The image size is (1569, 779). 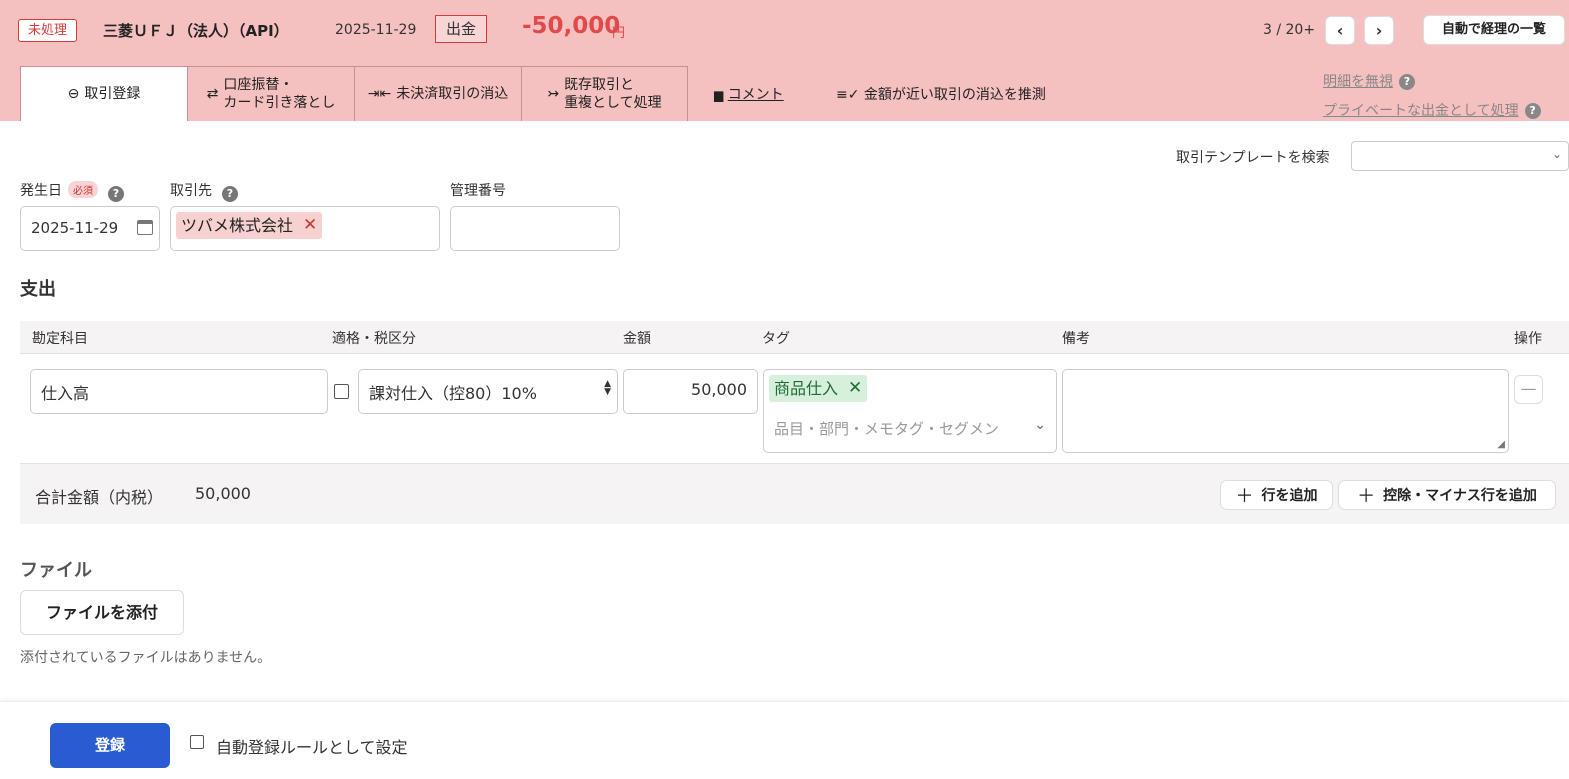 I want to click on th-tax: 適格・税区分, so click(x=374, y=339).